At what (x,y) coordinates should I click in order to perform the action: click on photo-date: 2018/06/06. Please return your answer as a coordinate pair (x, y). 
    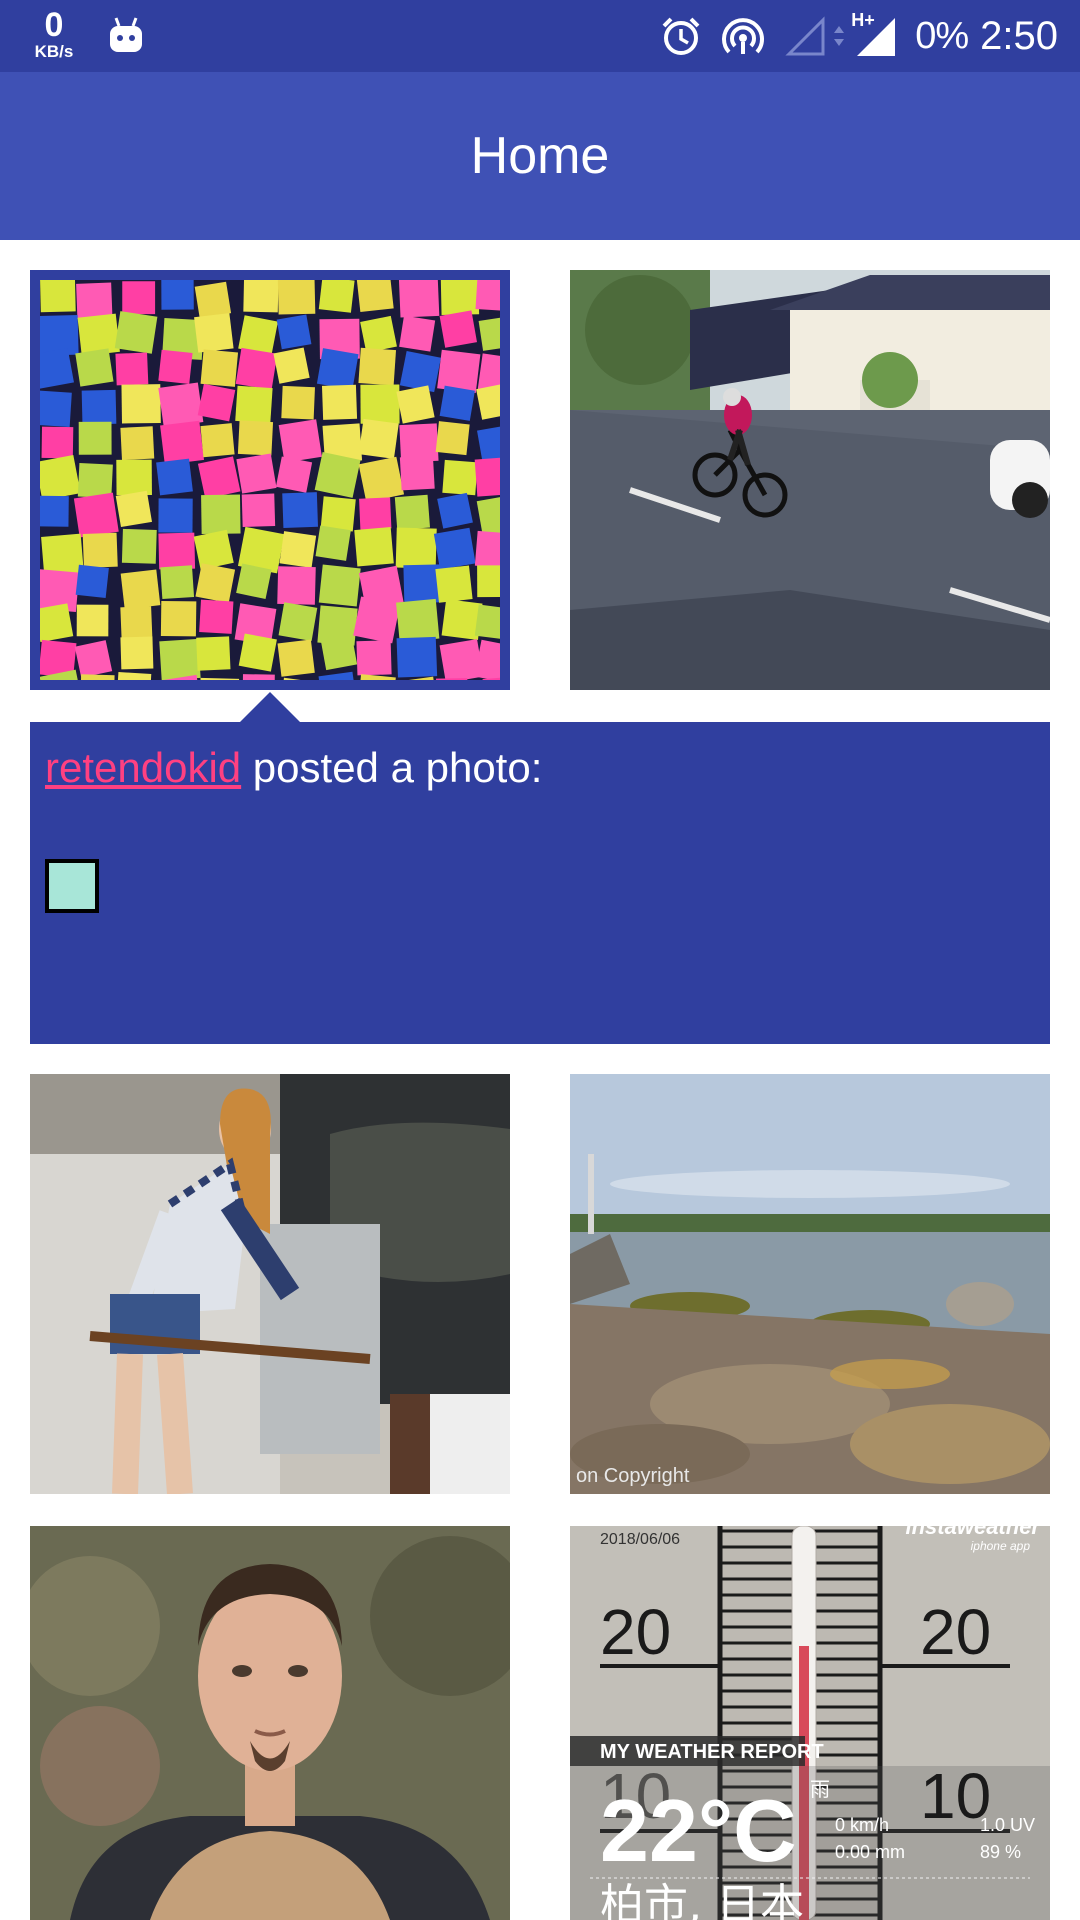
    Looking at the image, I should click on (640, 1539).